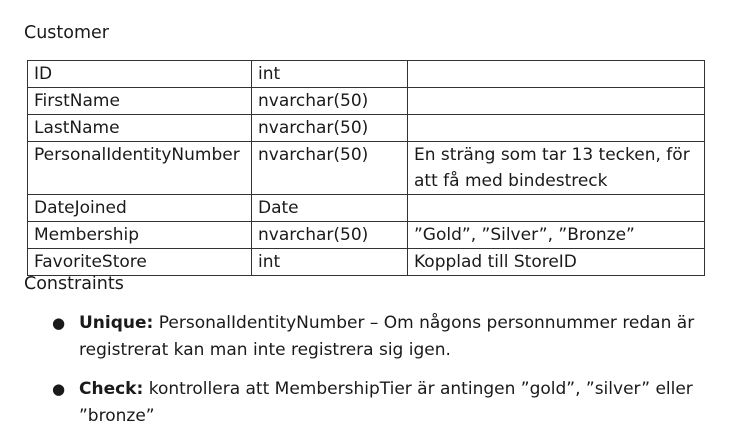  What do you see at coordinates (139, 168) in the screenshot?
I see `column-name-cell: PersonalIdentityNumber` at bounding box center [139, 168].